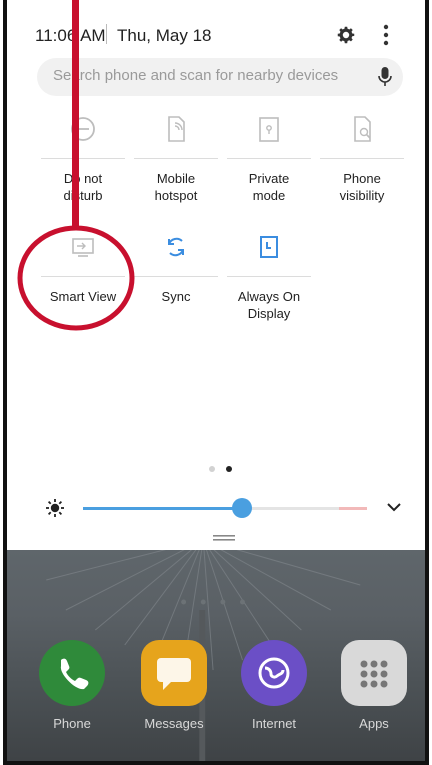 Image resolution: width=432 pixels, height=765 pixels. Describe the element at coordinates (83, 286) in the screenshot. I see `tile-smart-view: Smart View` at that location.